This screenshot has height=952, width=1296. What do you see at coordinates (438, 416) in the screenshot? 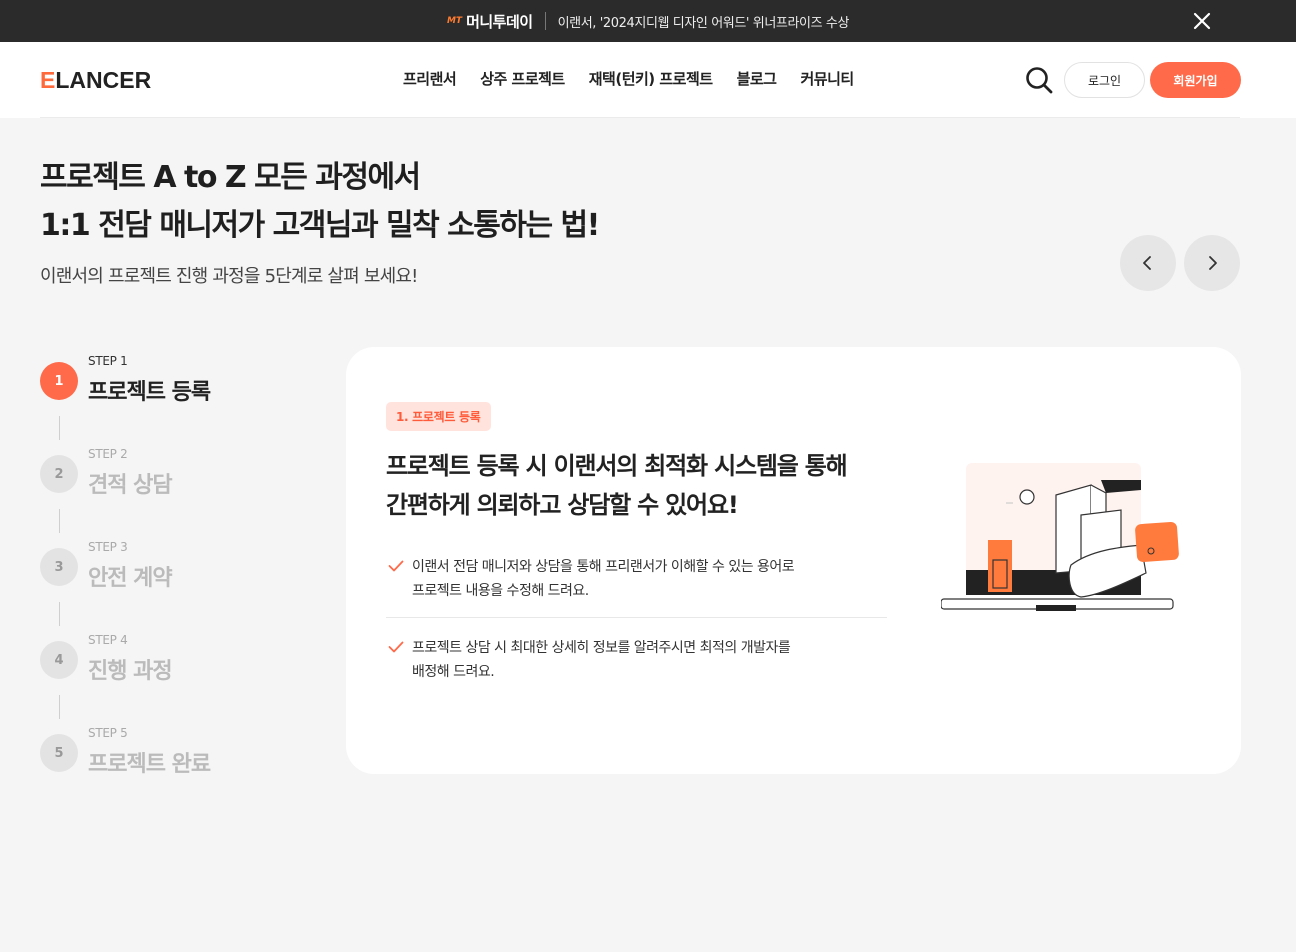
I see `step-tag: 1. 프로젝트 등록` at bounding box center [438, 416].